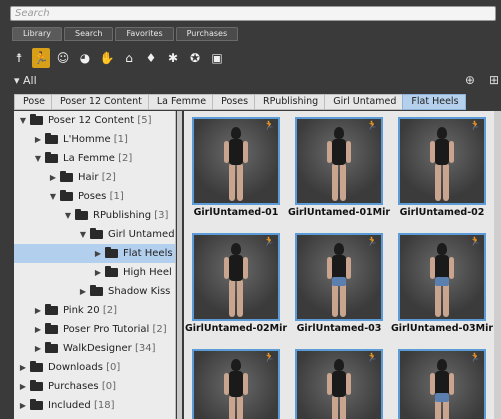 The width and height of the screenshot is (501, 419). I want to click on crumb-rpublishing: RPublishing, so click(290, 102).